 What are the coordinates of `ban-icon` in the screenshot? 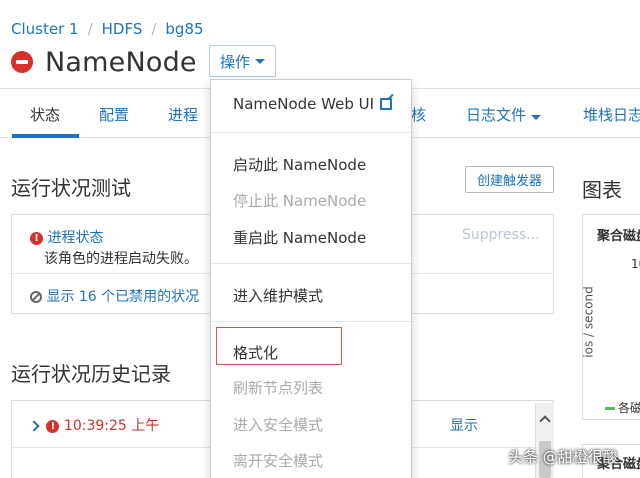 It's located at (36, 297).